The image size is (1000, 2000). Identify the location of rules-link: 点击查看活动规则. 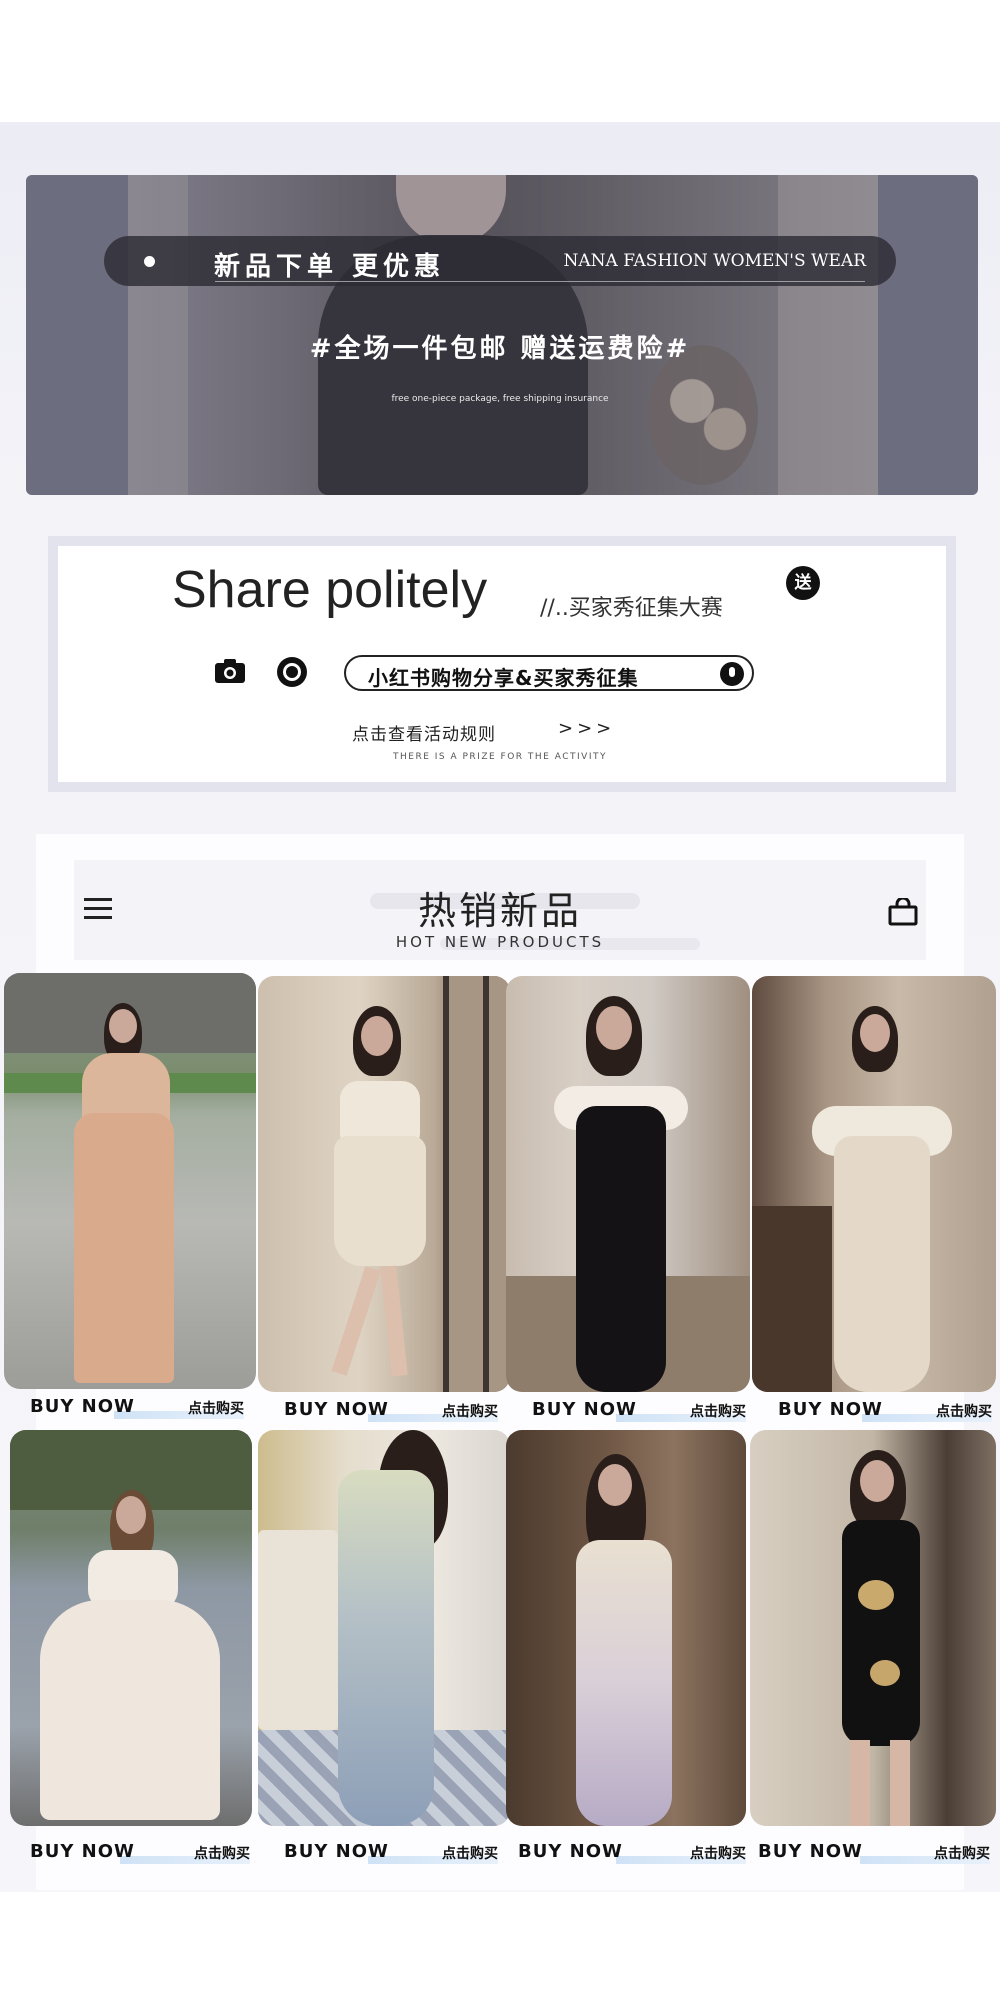
(424, 732).